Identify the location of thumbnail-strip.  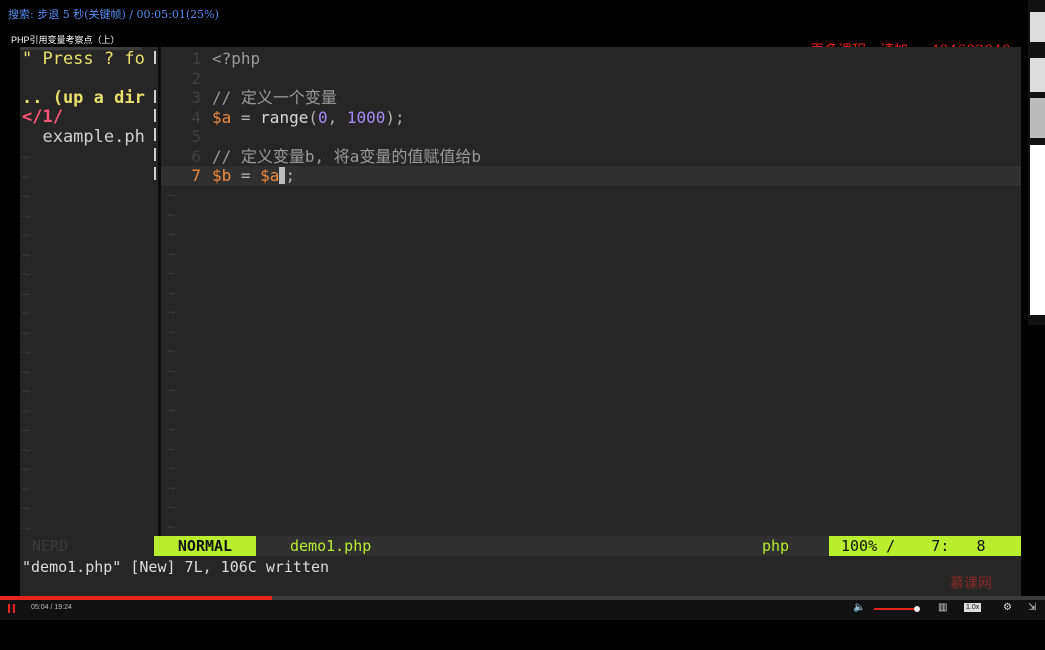
(1036, 162).